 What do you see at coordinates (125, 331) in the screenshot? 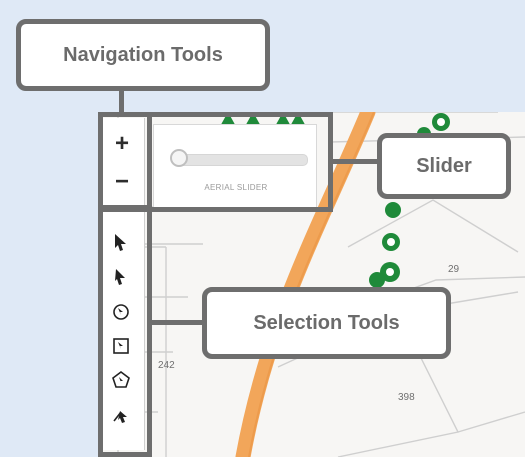
I see `selection-tools-outline` at bounding box center [125, 331].